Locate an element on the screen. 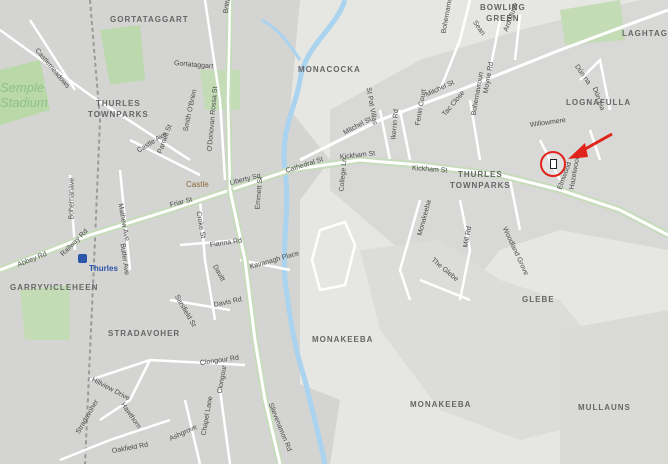 The height and width of the screenshot is (464, 668). train-station-icon is located at coordinates (82, 258).